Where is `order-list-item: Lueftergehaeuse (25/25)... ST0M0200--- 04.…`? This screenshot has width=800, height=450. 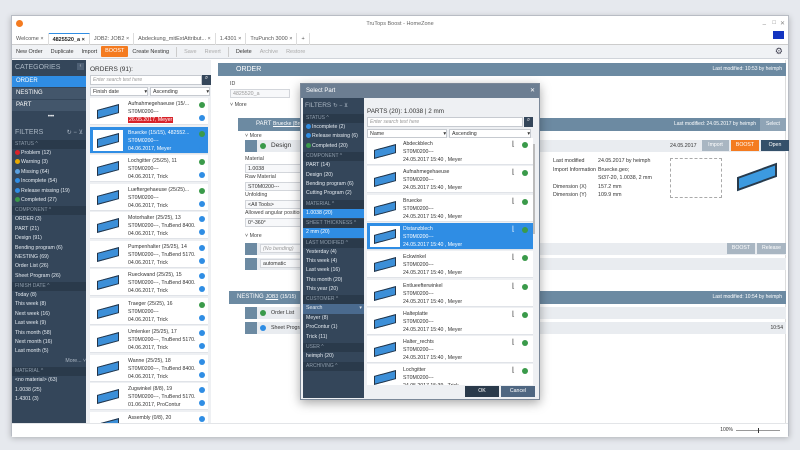 order-list-item: Lueftergehaeuse (25/25)... ST0M0200--- 04.… is located at coordinates (149, 197).